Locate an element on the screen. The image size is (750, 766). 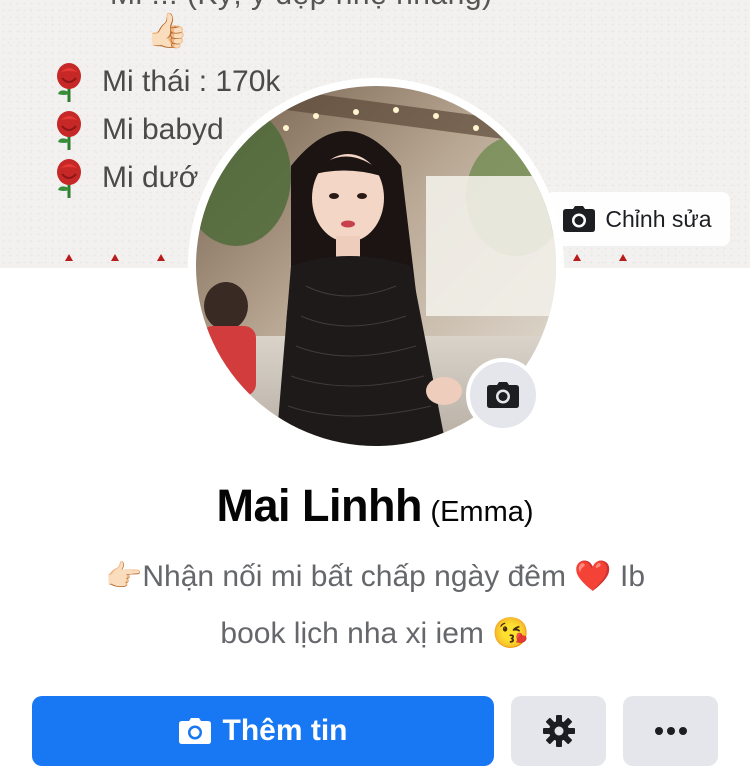
edit-cover-button: Chỉnh sửa is located at coordinates (637, 219).